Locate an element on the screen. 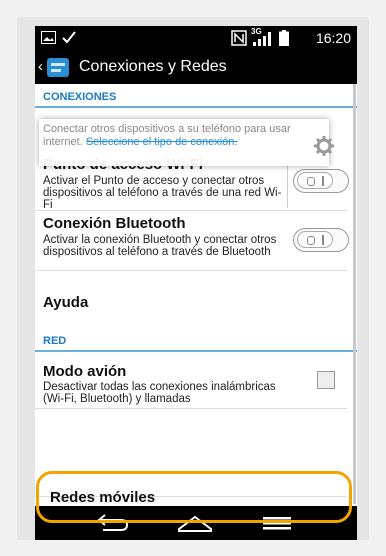 The height and width of the screenshot is (556, 386). gear-icon is located at coordinates (324, 146).